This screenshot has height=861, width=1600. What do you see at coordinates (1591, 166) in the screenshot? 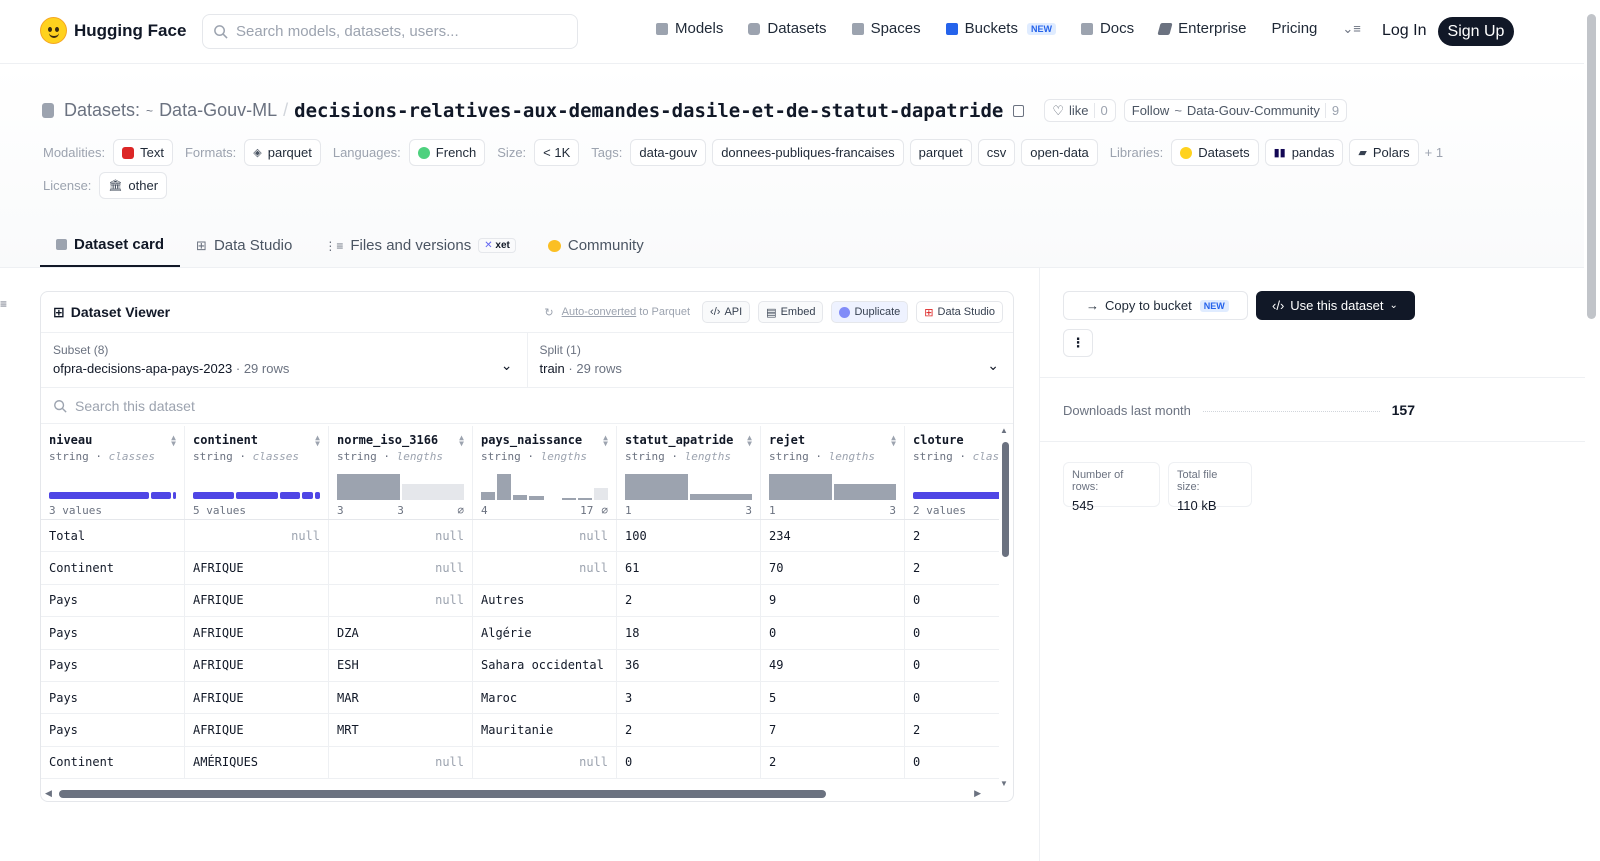
I see `page-scrollbar-thumb` at bounding box center [1591, 166].